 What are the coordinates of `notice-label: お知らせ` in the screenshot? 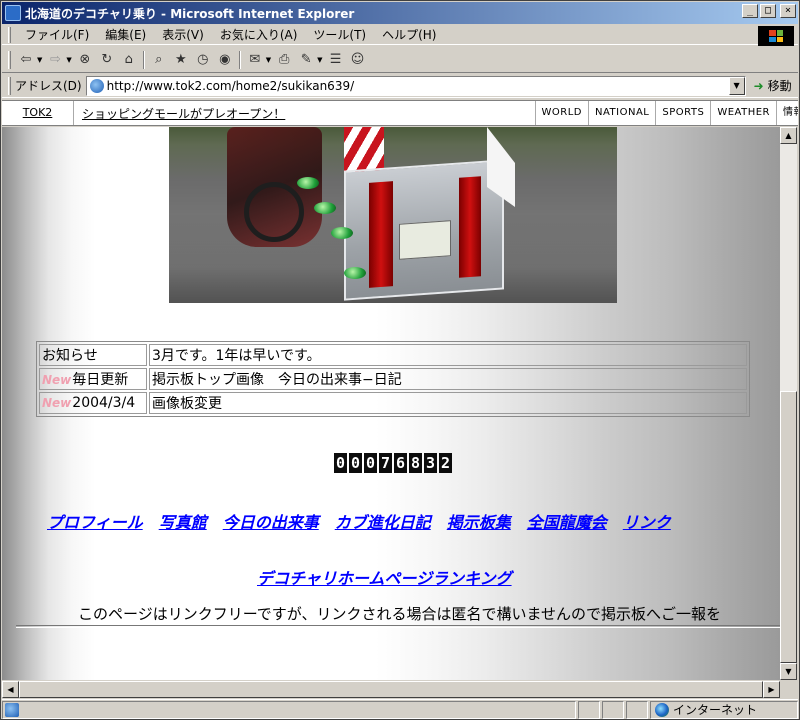 It's located at (93, 355).